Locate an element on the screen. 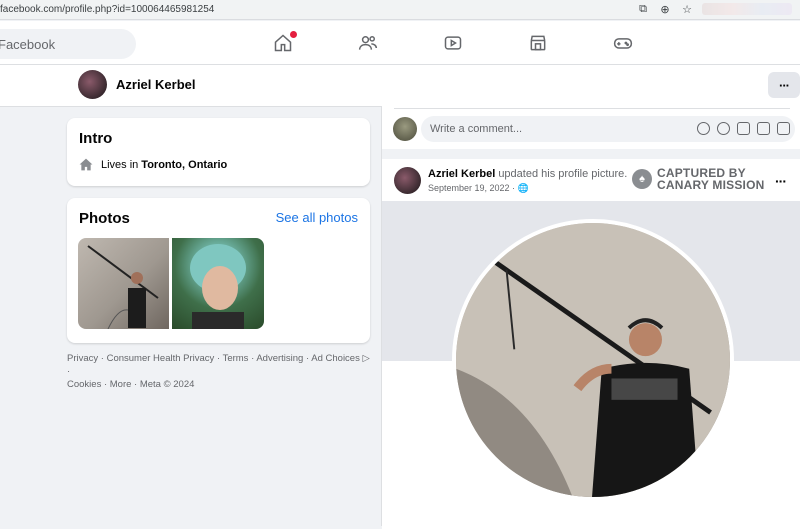 Image resolution: width=800 pixels, height=529 pixels. nav-marketplace is located at coordinates (537, 43).